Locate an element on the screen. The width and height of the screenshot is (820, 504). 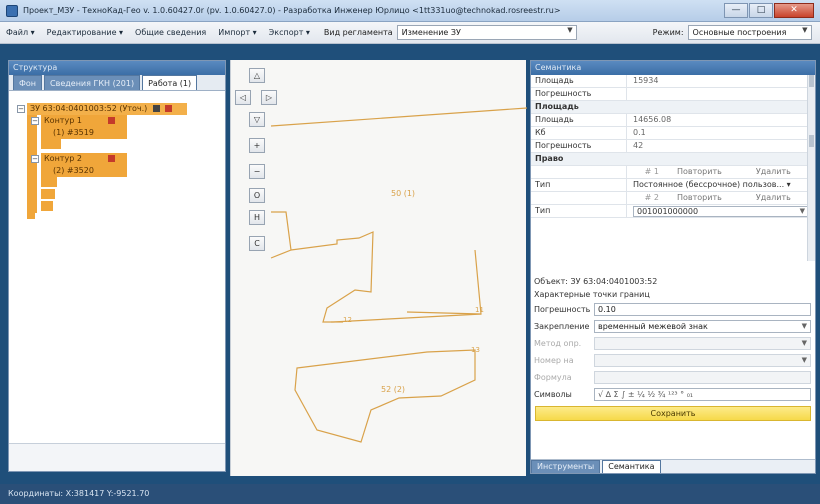
pan-right-button: ▷ is located at coordinates (269, 97).